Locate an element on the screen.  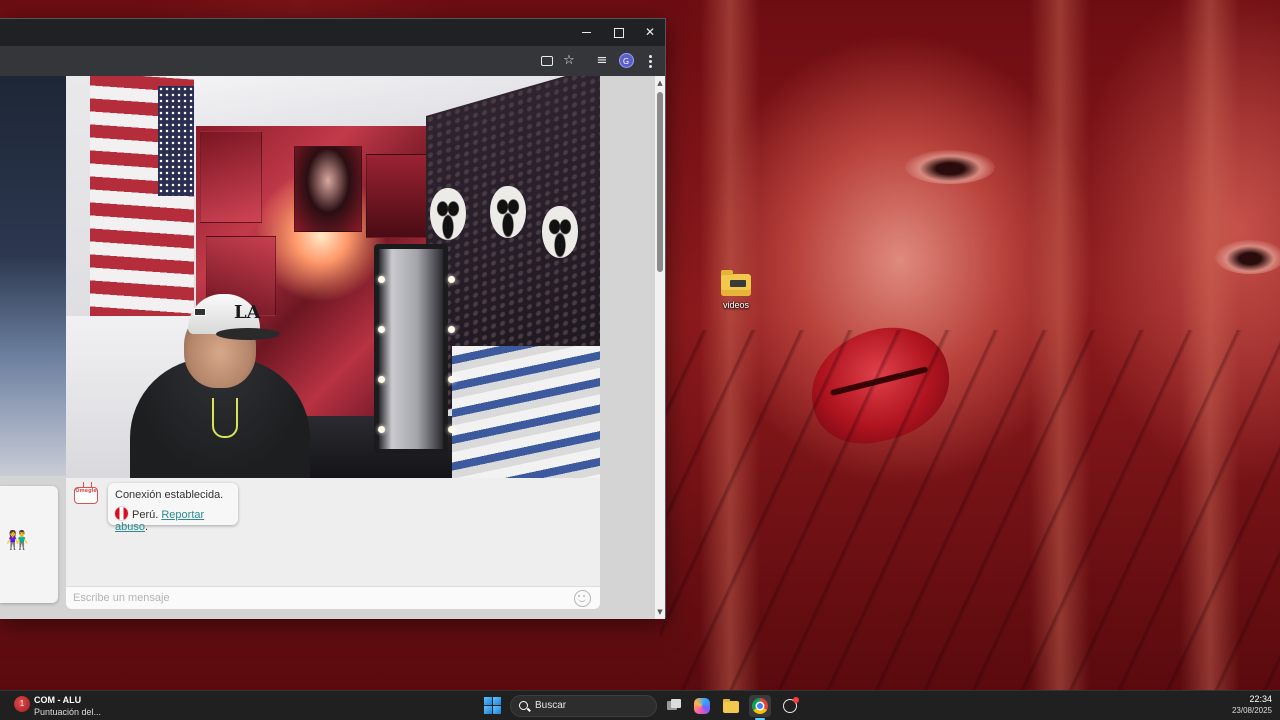
webcam-cap-brim is located at coordinates (248, 334).